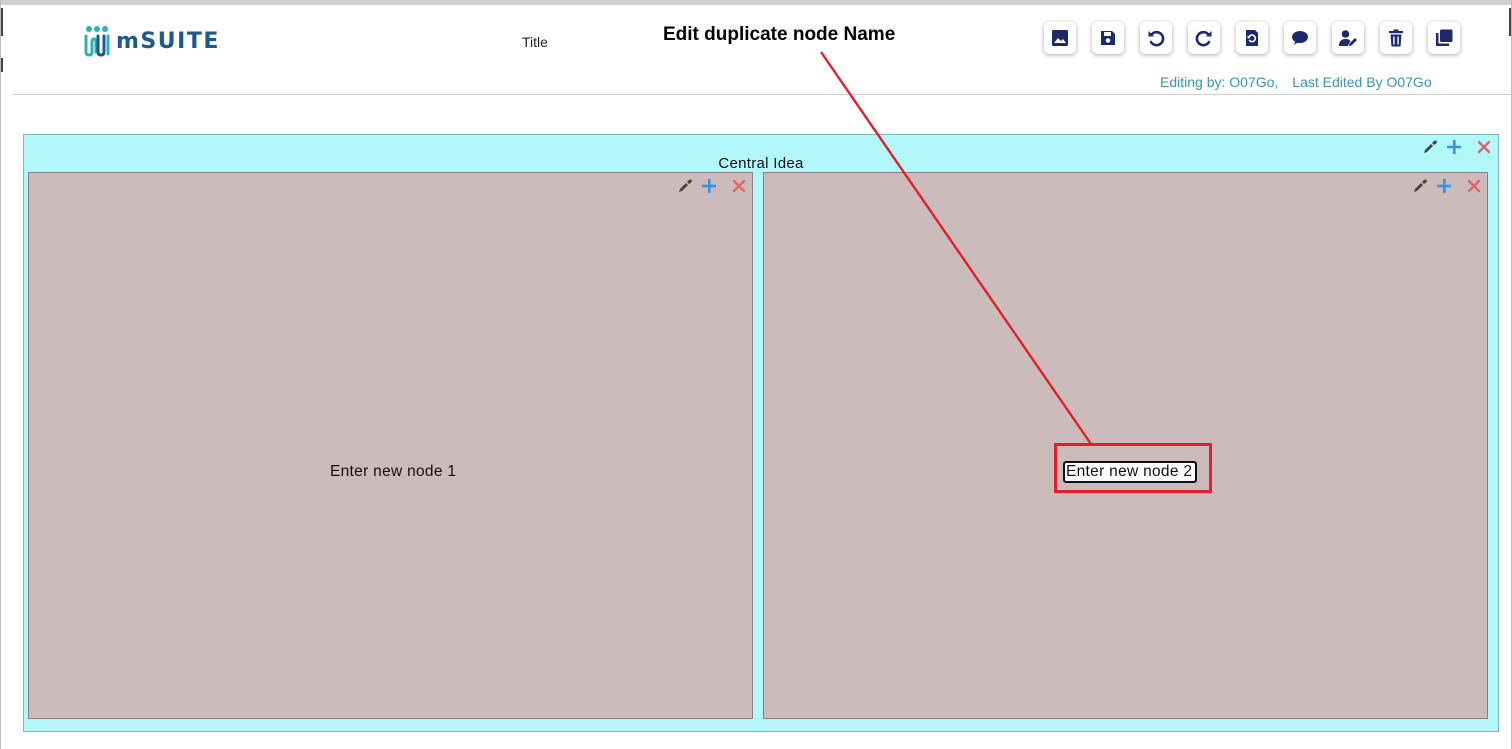 This screenshot has width=1512, height=749. I want to click on central-node-actions, so click(1457, 147).